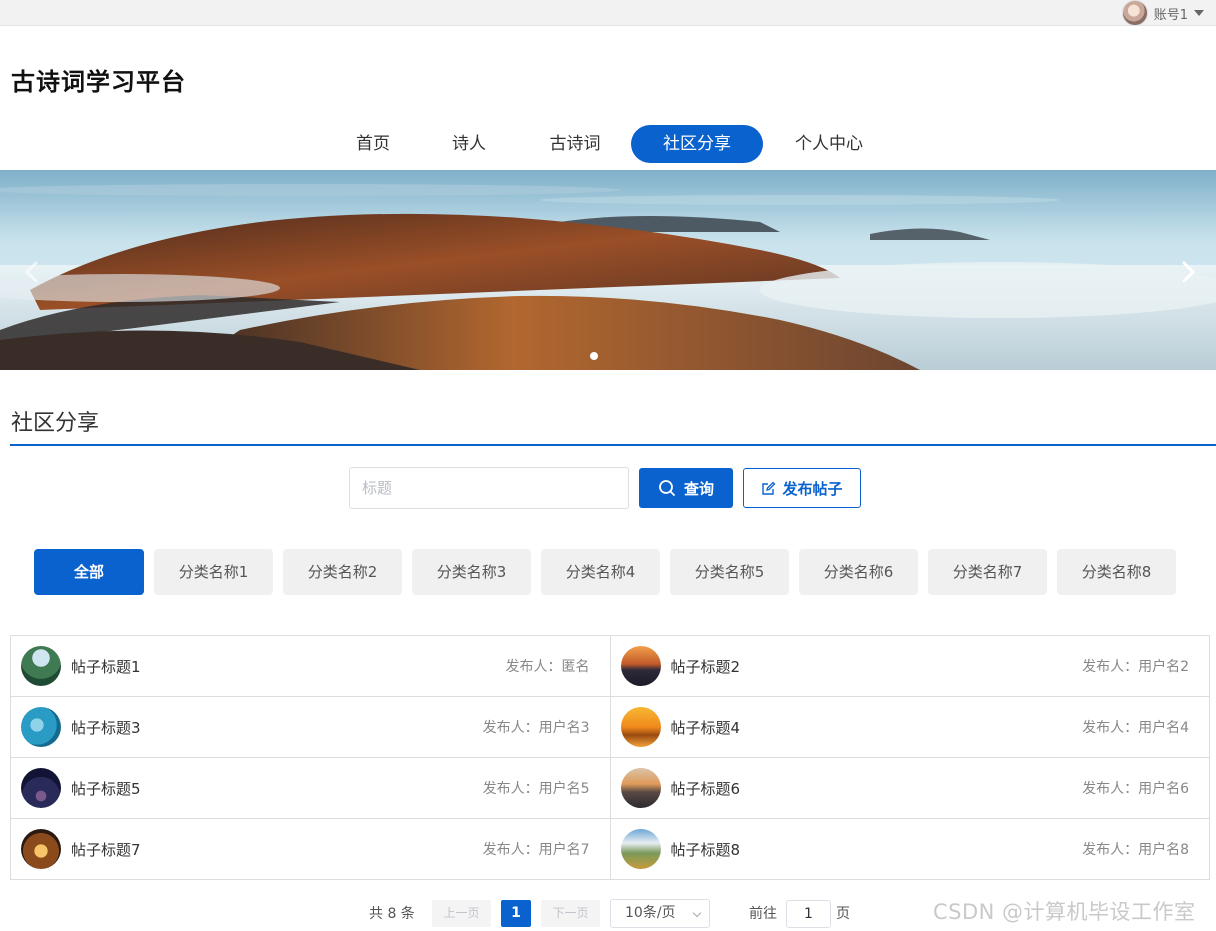  Describe the element at coordinates (1135, 789) in the screenshot. I see `post-author: 发布人：用户名6` at that location.